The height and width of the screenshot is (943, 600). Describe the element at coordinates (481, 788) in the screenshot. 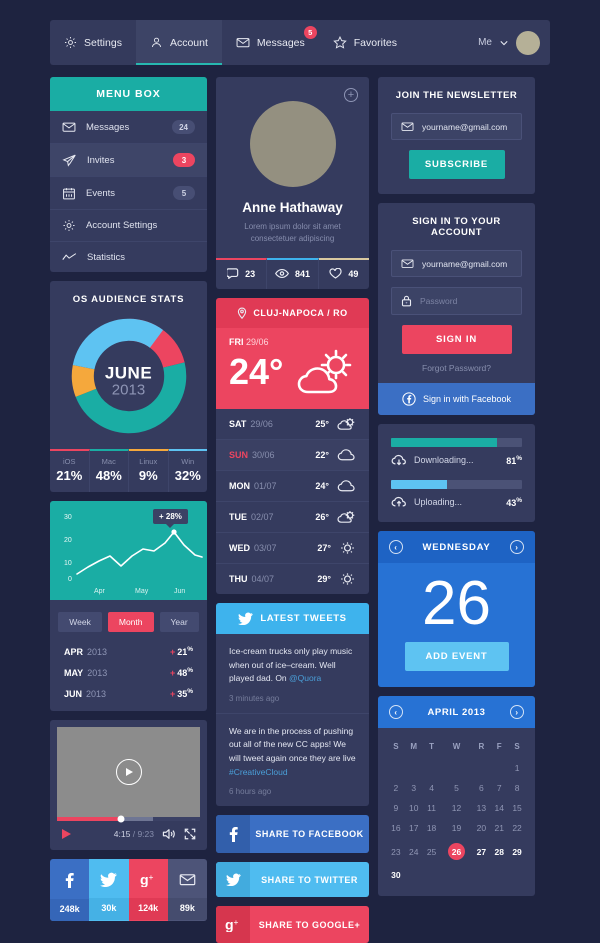

I see `calendar-day: 6` at that location.